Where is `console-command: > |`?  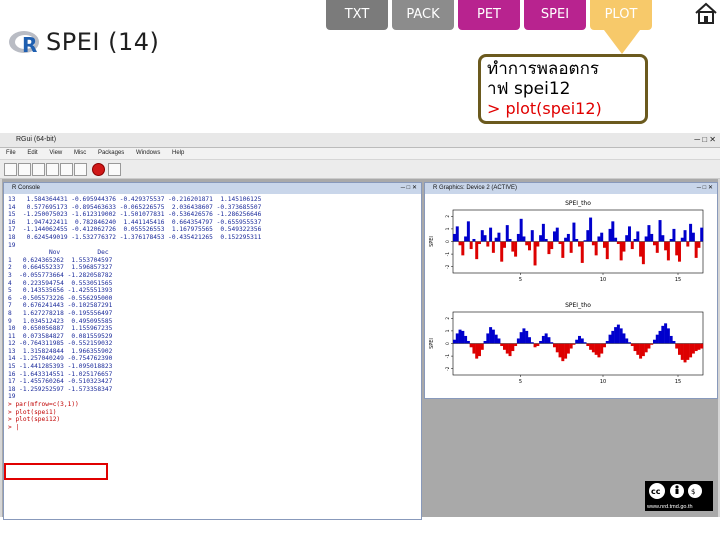
console-command: > | is located at coordinates (14, 427).